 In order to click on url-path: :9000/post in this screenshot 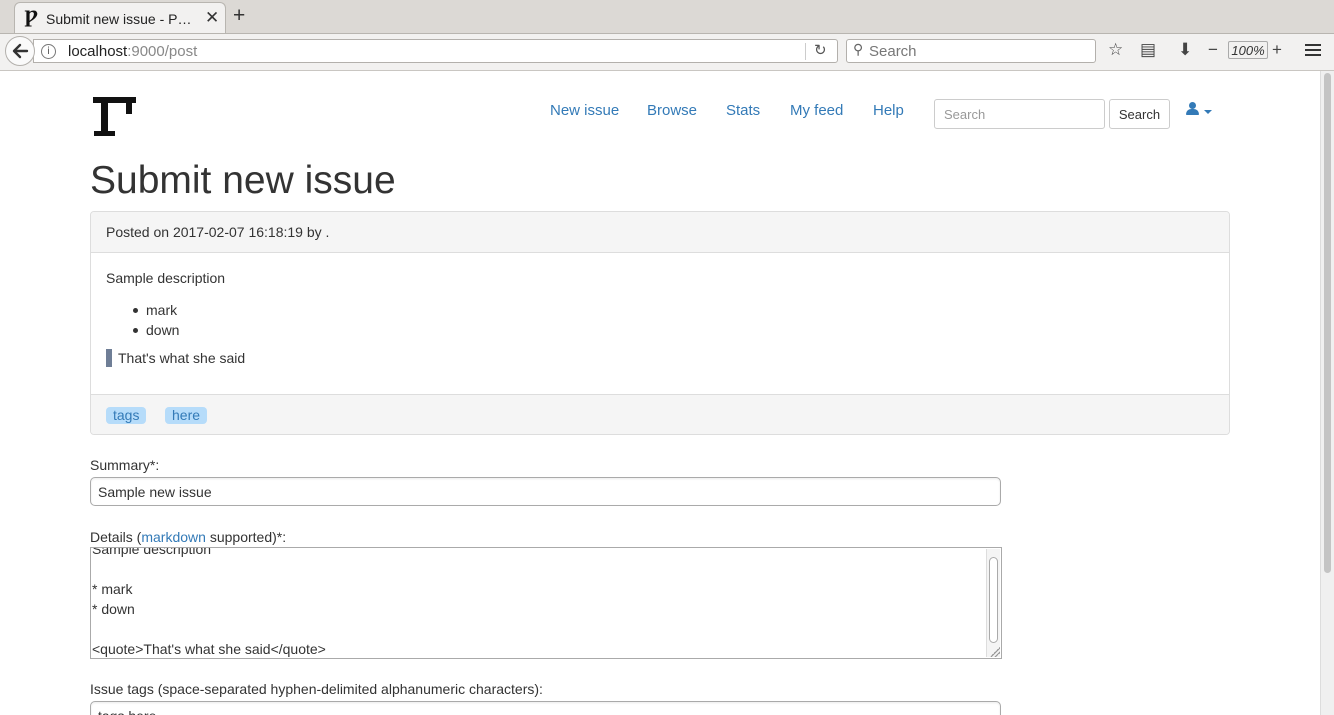, I will do `click(162, 51)`.